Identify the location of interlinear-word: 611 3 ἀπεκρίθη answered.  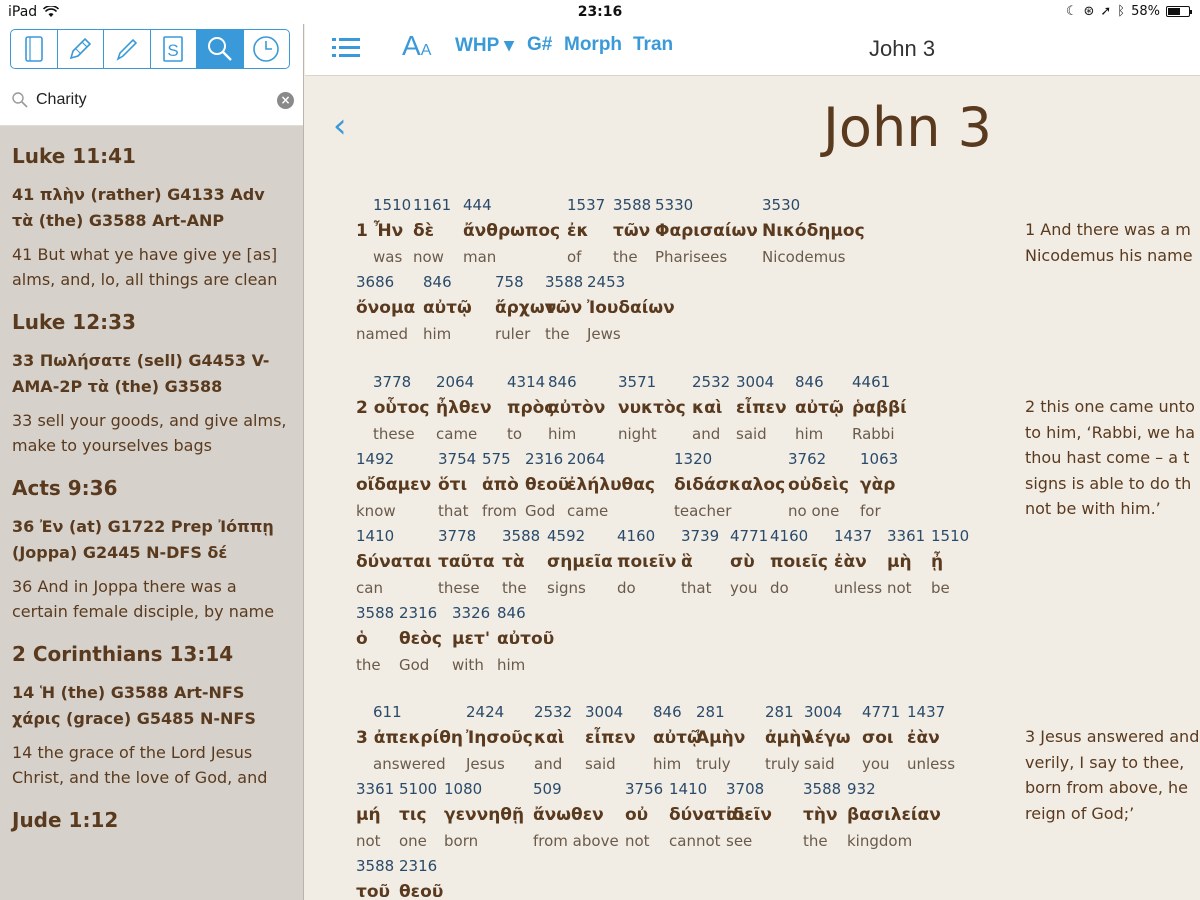
(409, 738).